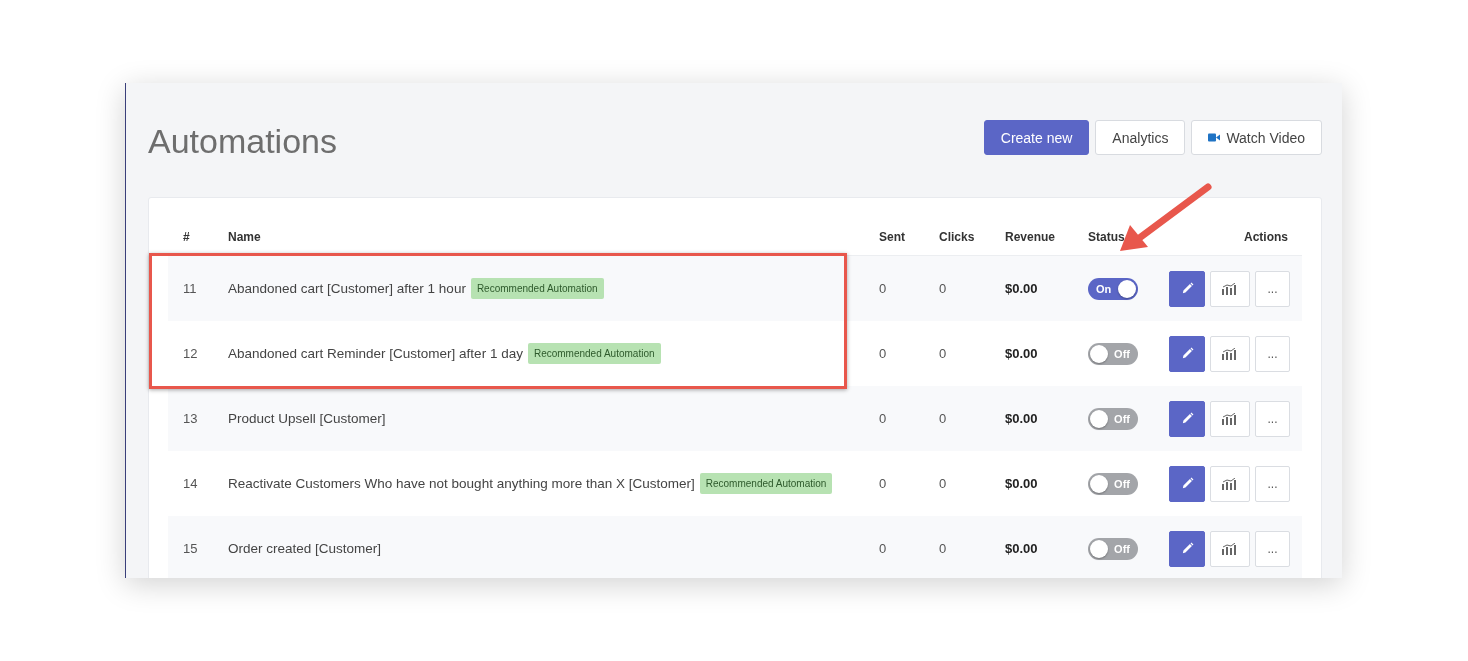 This screenshot has height=661, width=1468. I want to click on column-header: #, so click(186, 237).